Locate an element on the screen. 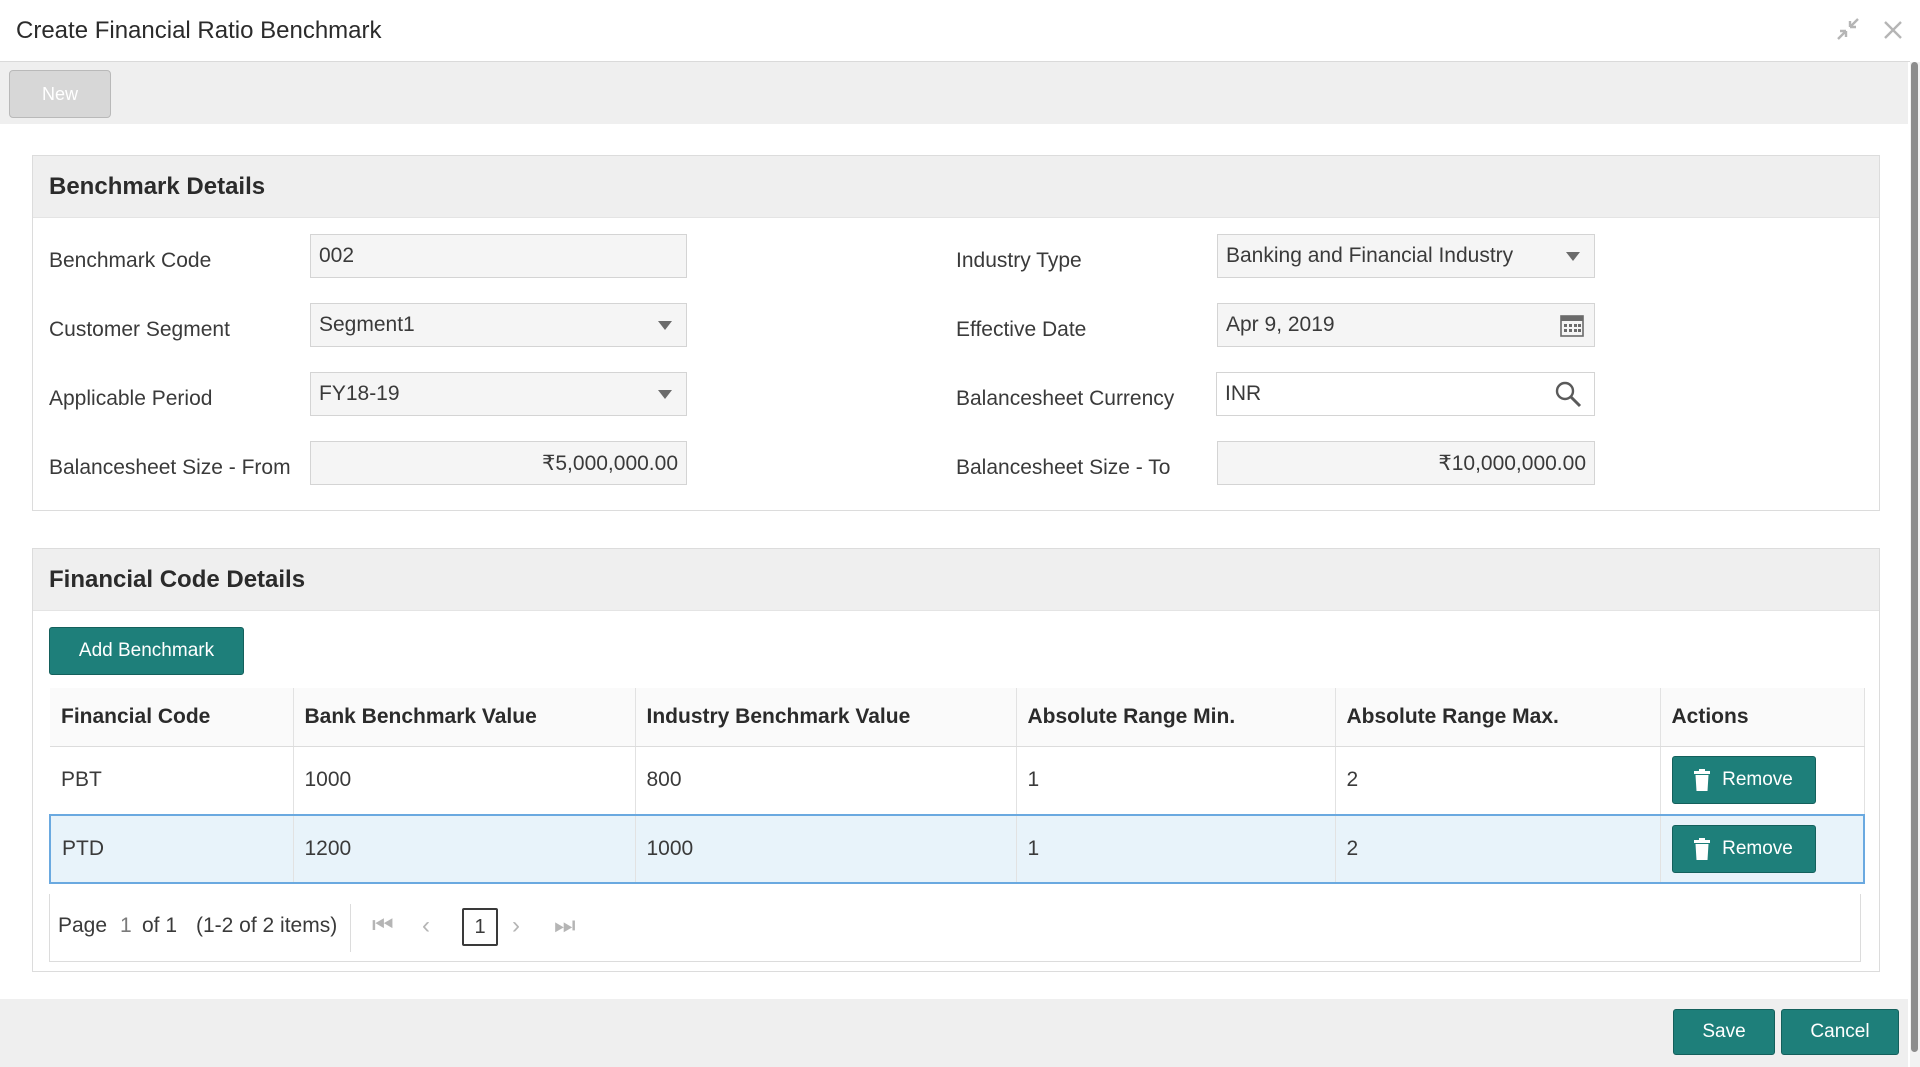 The height and width of the screenshot is (1067, 1920). page-number-input: 1 is located at coordinates (480, 927).